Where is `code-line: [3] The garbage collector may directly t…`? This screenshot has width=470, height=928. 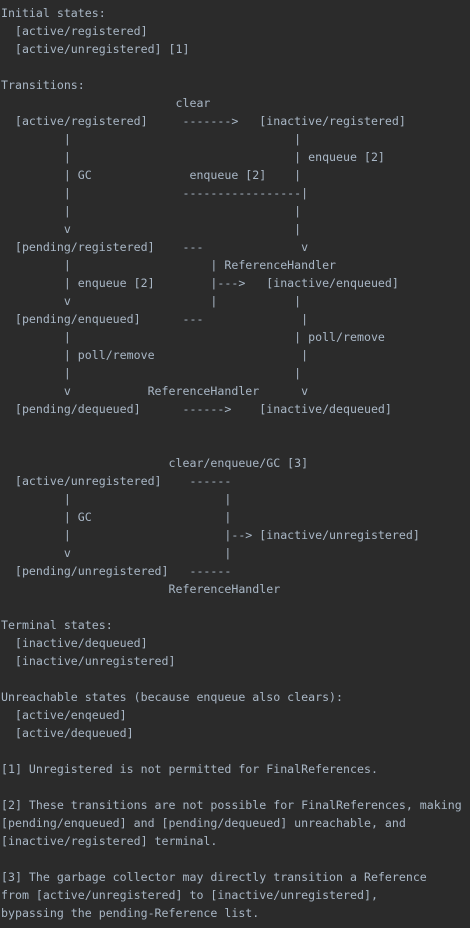 code-line: [3] The garbage collector may directly t… is located at coordinates (214, 877).